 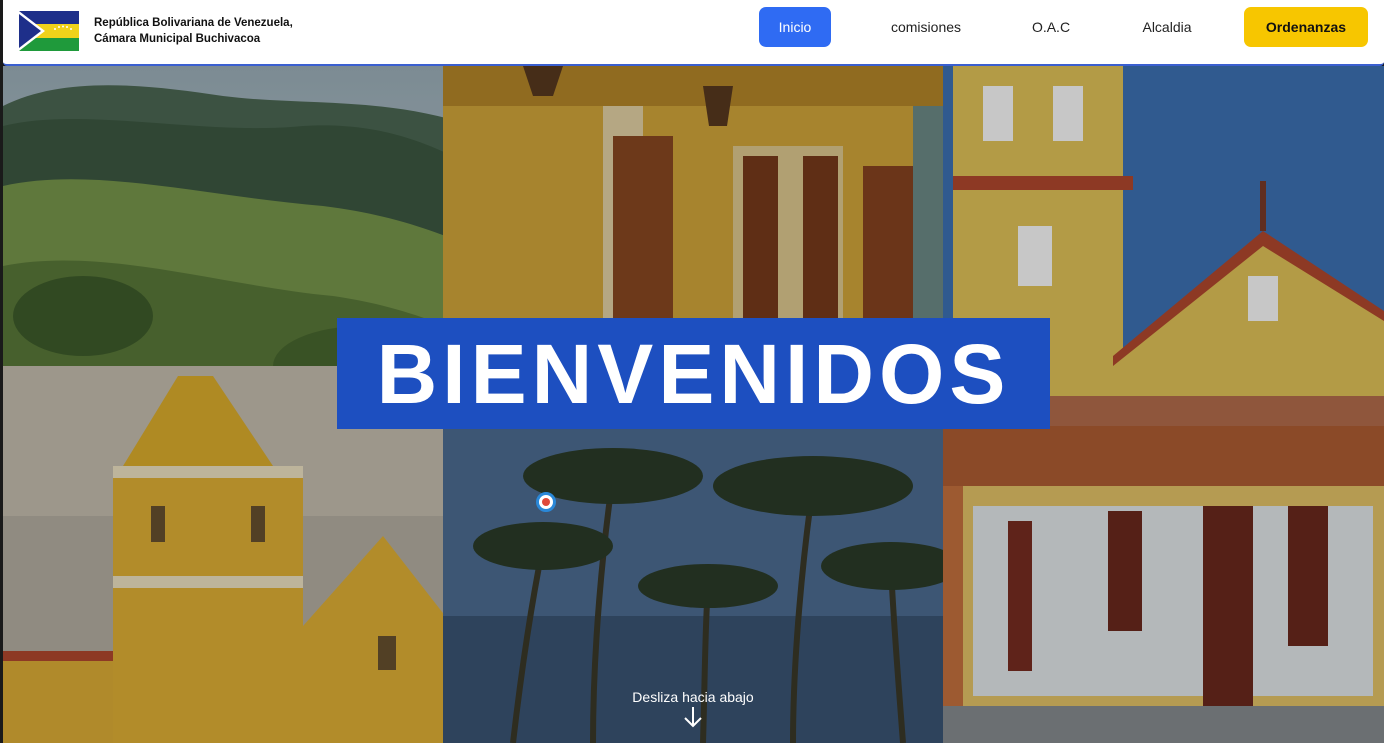 What do you see at coordinates (546, 502) in the screenshot?
I see `map-pin-icon` at bounding box center [546, 502].